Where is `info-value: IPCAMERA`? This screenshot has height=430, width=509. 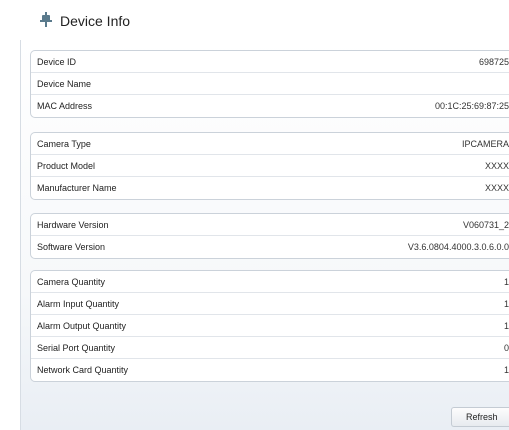 info-value: IPCAMERA is located at coordinates (485, 144).